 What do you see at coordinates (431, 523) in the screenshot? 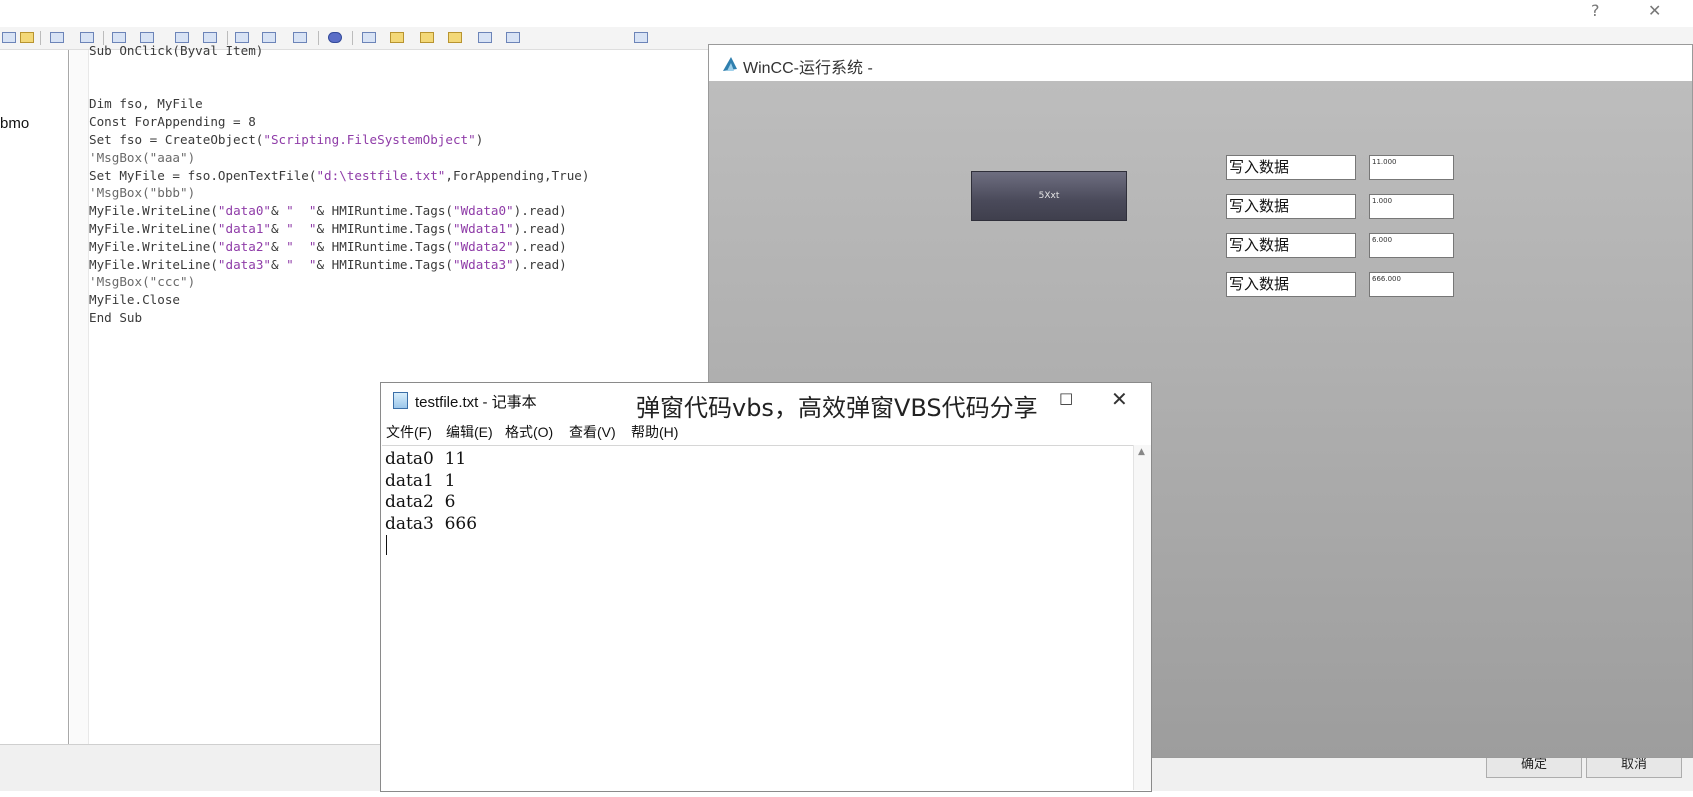
I see `text-line: data3 666` at bounding box center [431, 523].